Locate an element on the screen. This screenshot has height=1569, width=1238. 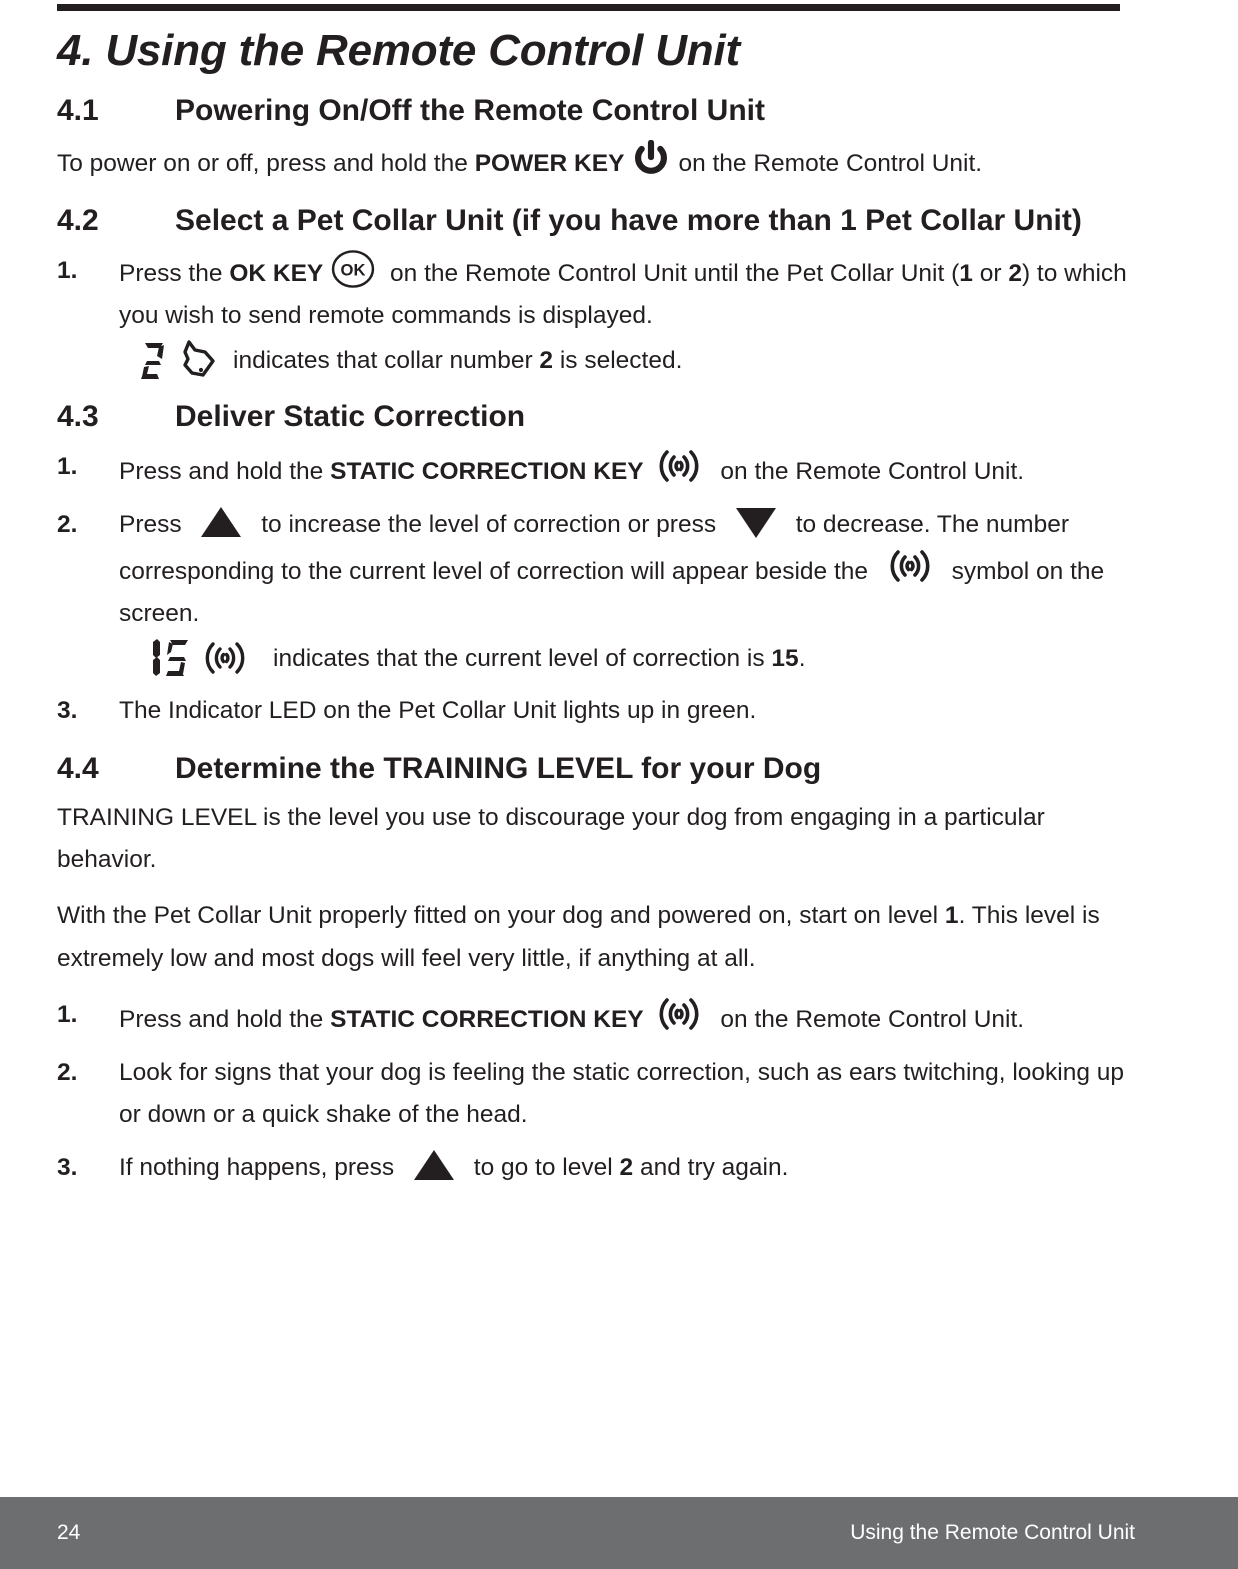
section-title-4-3: Deliver Static Correction is located at coordinates (350, 417).